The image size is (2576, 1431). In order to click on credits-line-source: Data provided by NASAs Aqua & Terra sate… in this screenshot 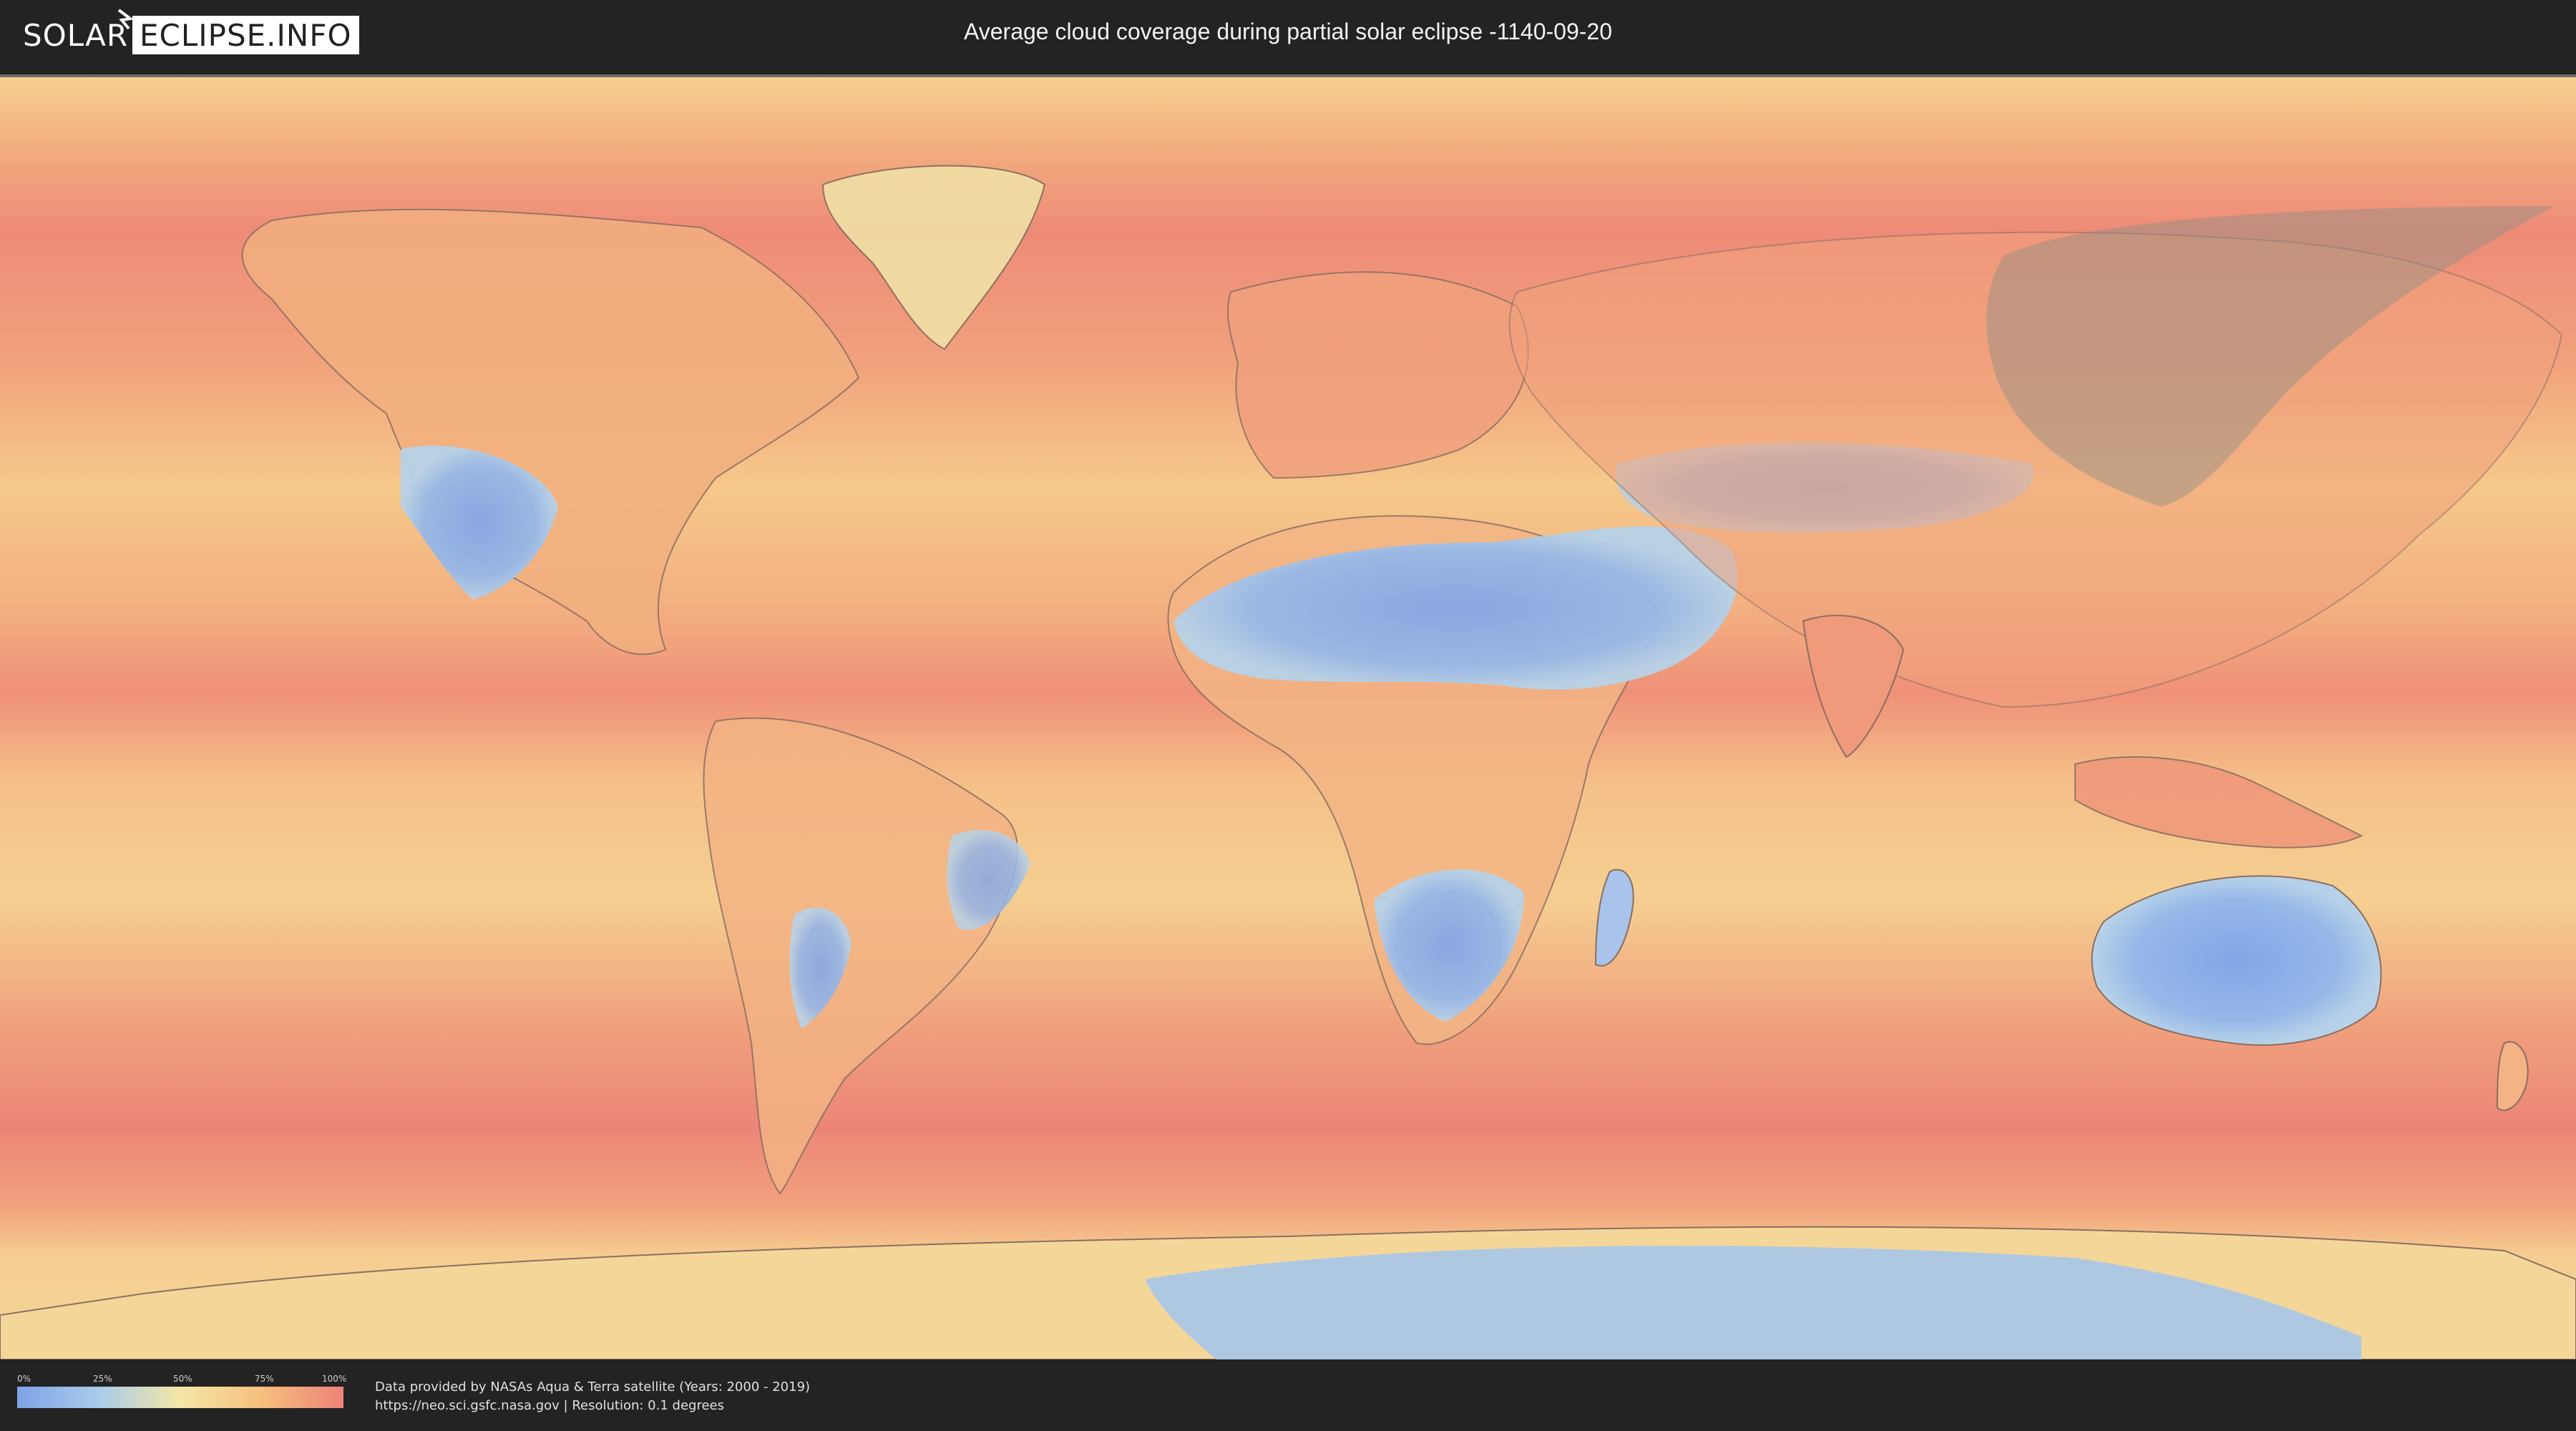, I will do `click(593, 1387)`.